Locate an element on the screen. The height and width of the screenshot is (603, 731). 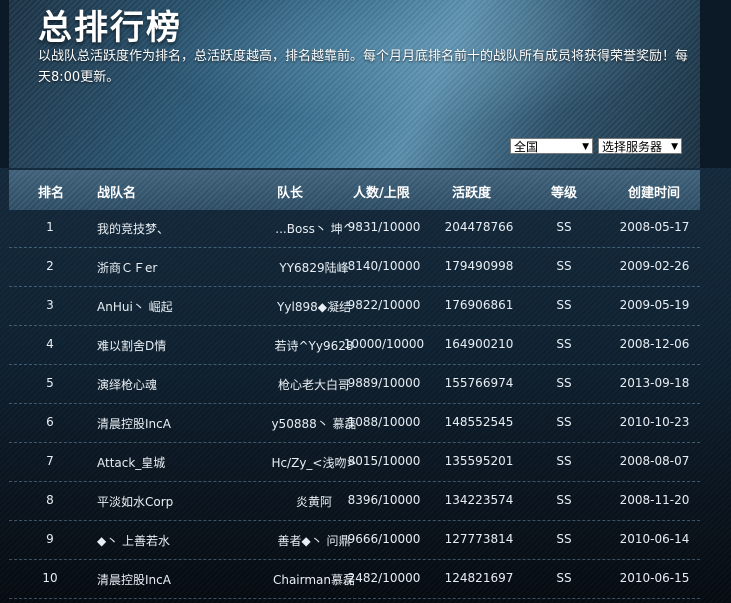
column-header-rank: 排名 is located at coordinates (51, 193).